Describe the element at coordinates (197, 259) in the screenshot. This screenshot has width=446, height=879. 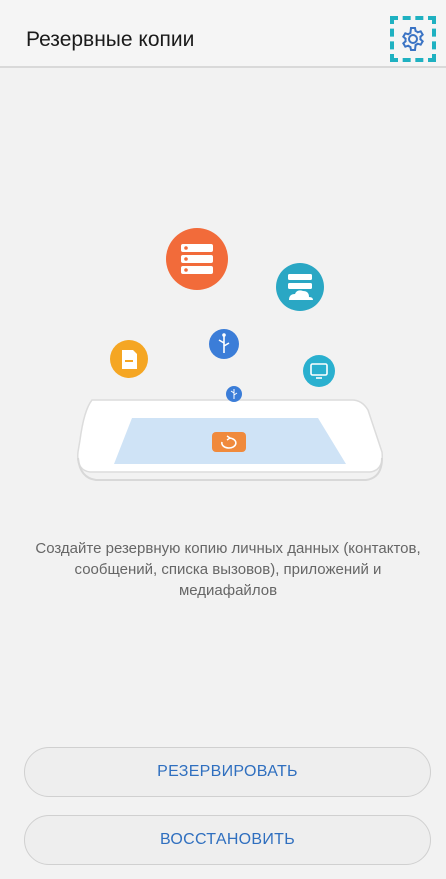
I see `server-icon` at that location.